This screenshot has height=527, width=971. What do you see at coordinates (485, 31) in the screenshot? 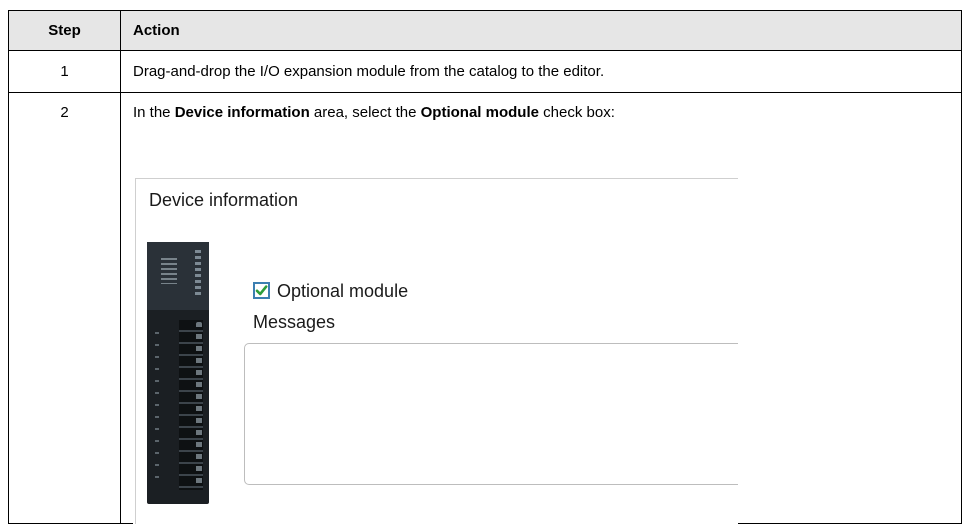
I see `table-header: Step Action` at bounding box center [485, 31].